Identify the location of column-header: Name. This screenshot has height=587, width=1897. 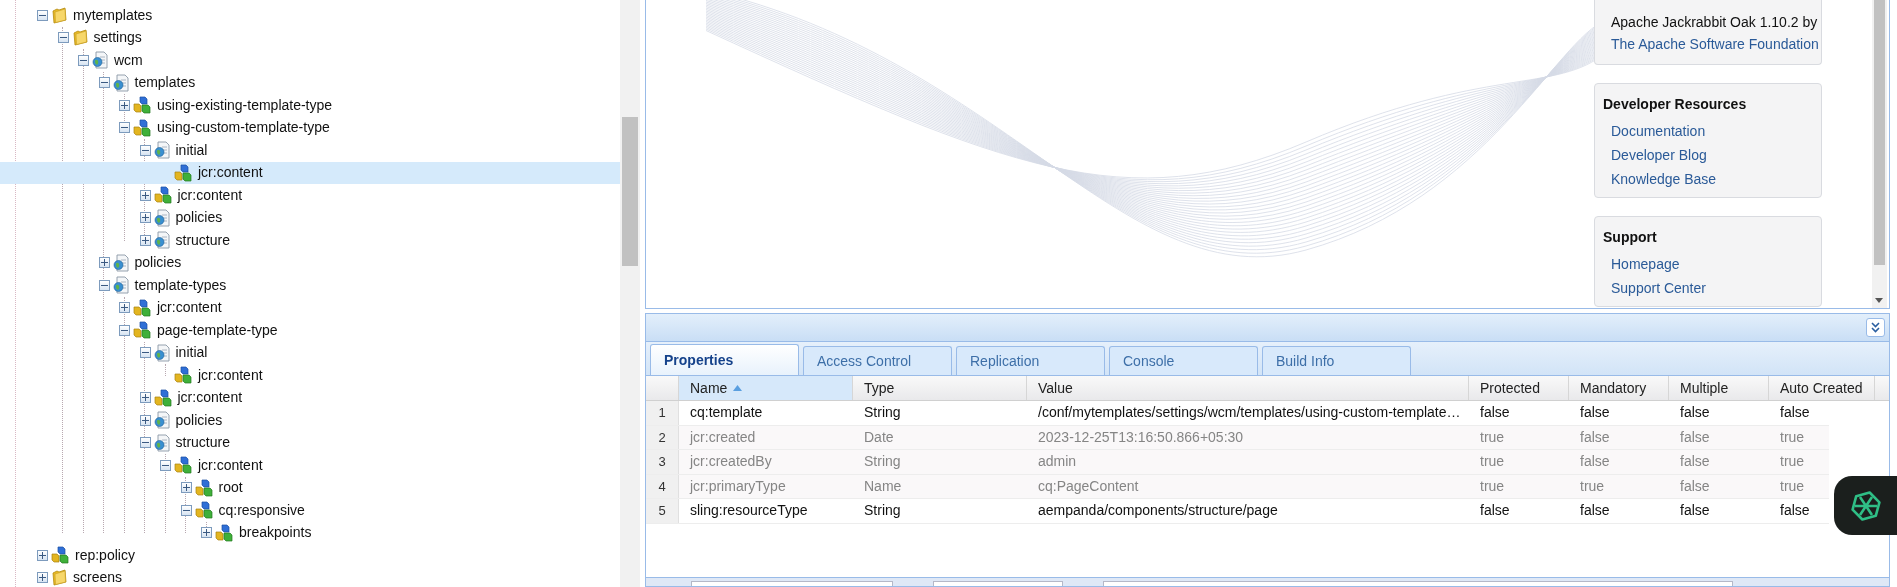
(766, 388).